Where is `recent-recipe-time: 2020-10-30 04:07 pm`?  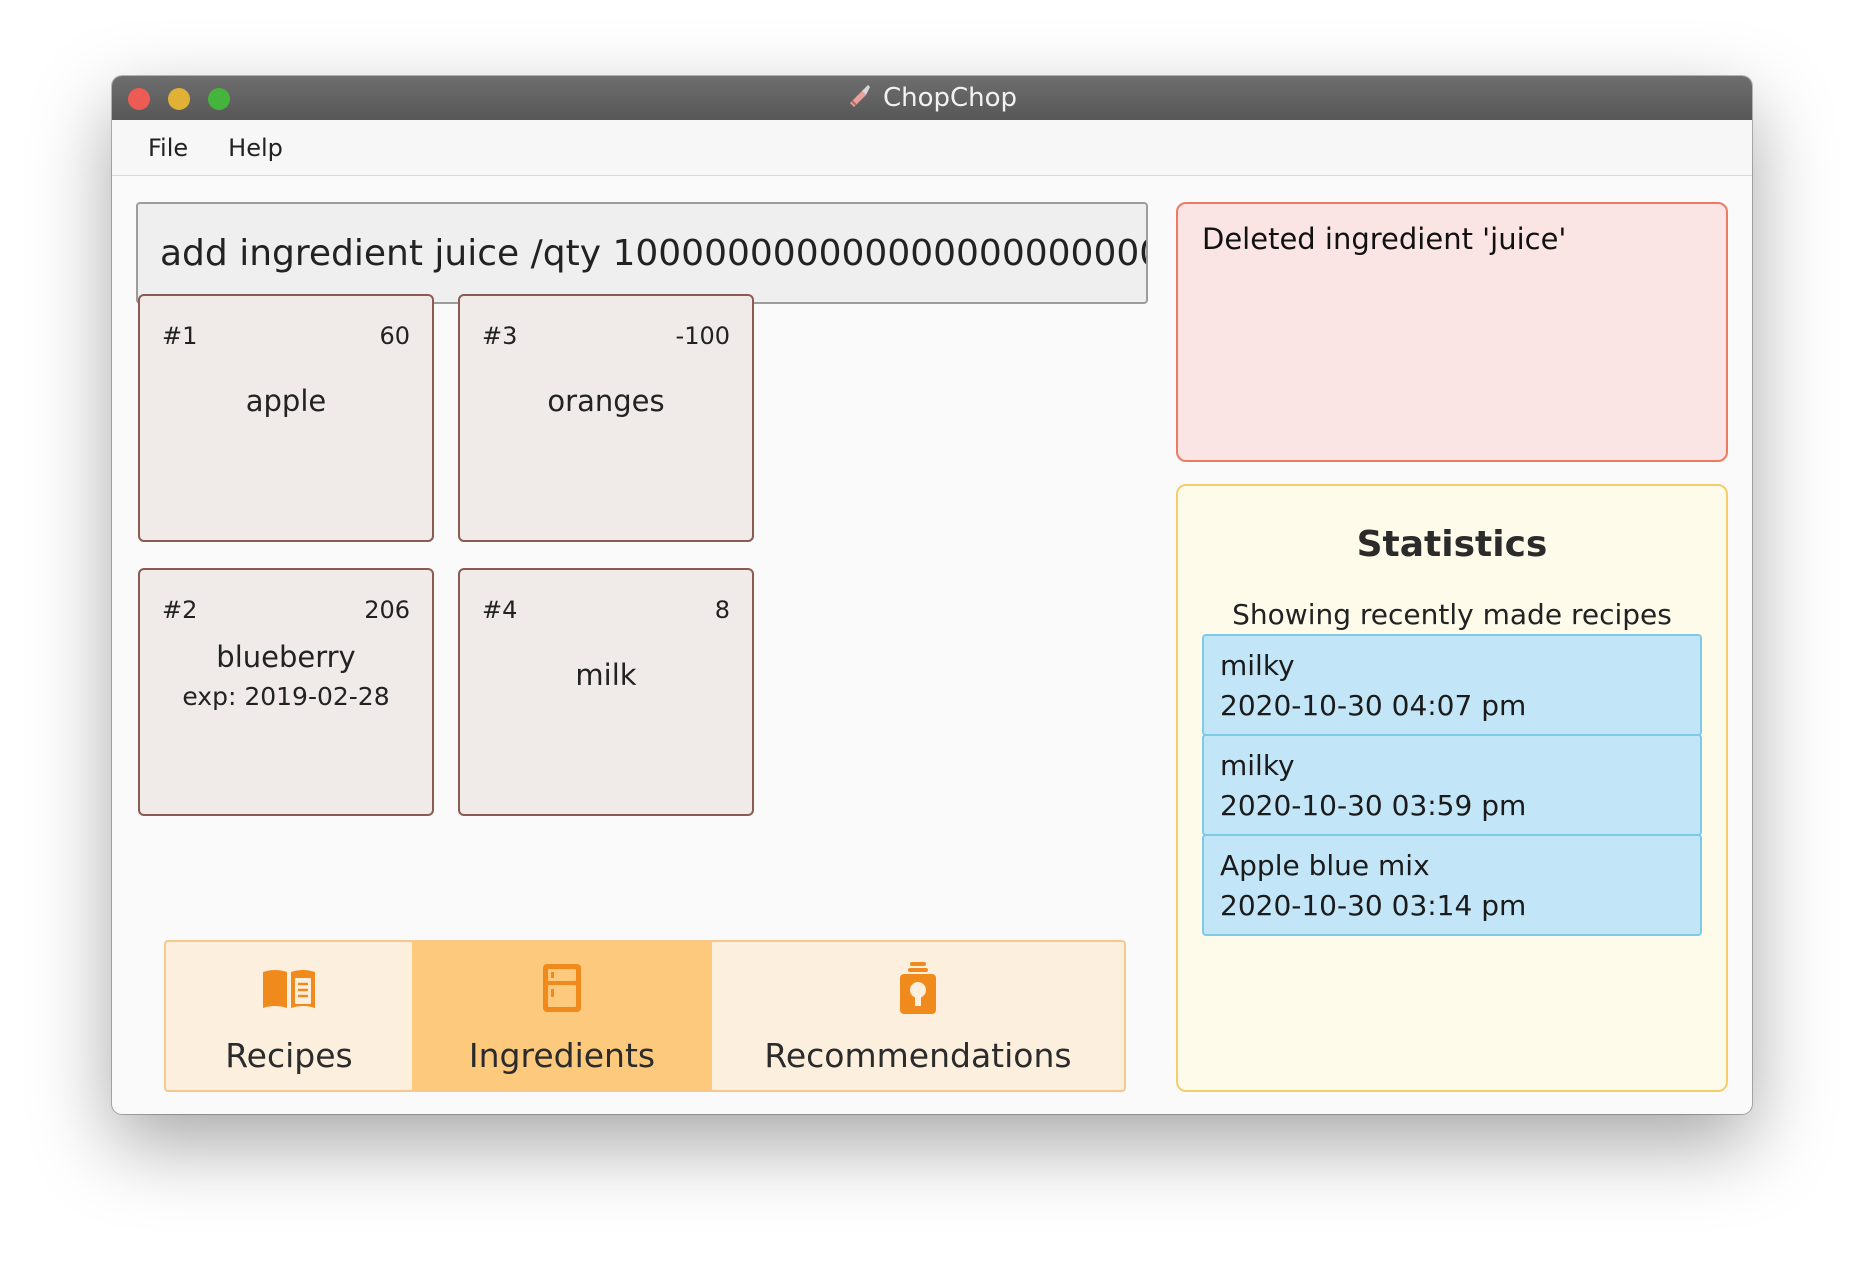 recent-recipe-time: 2020-10-30 04:07 pm is located at coordinates (1373, 705).